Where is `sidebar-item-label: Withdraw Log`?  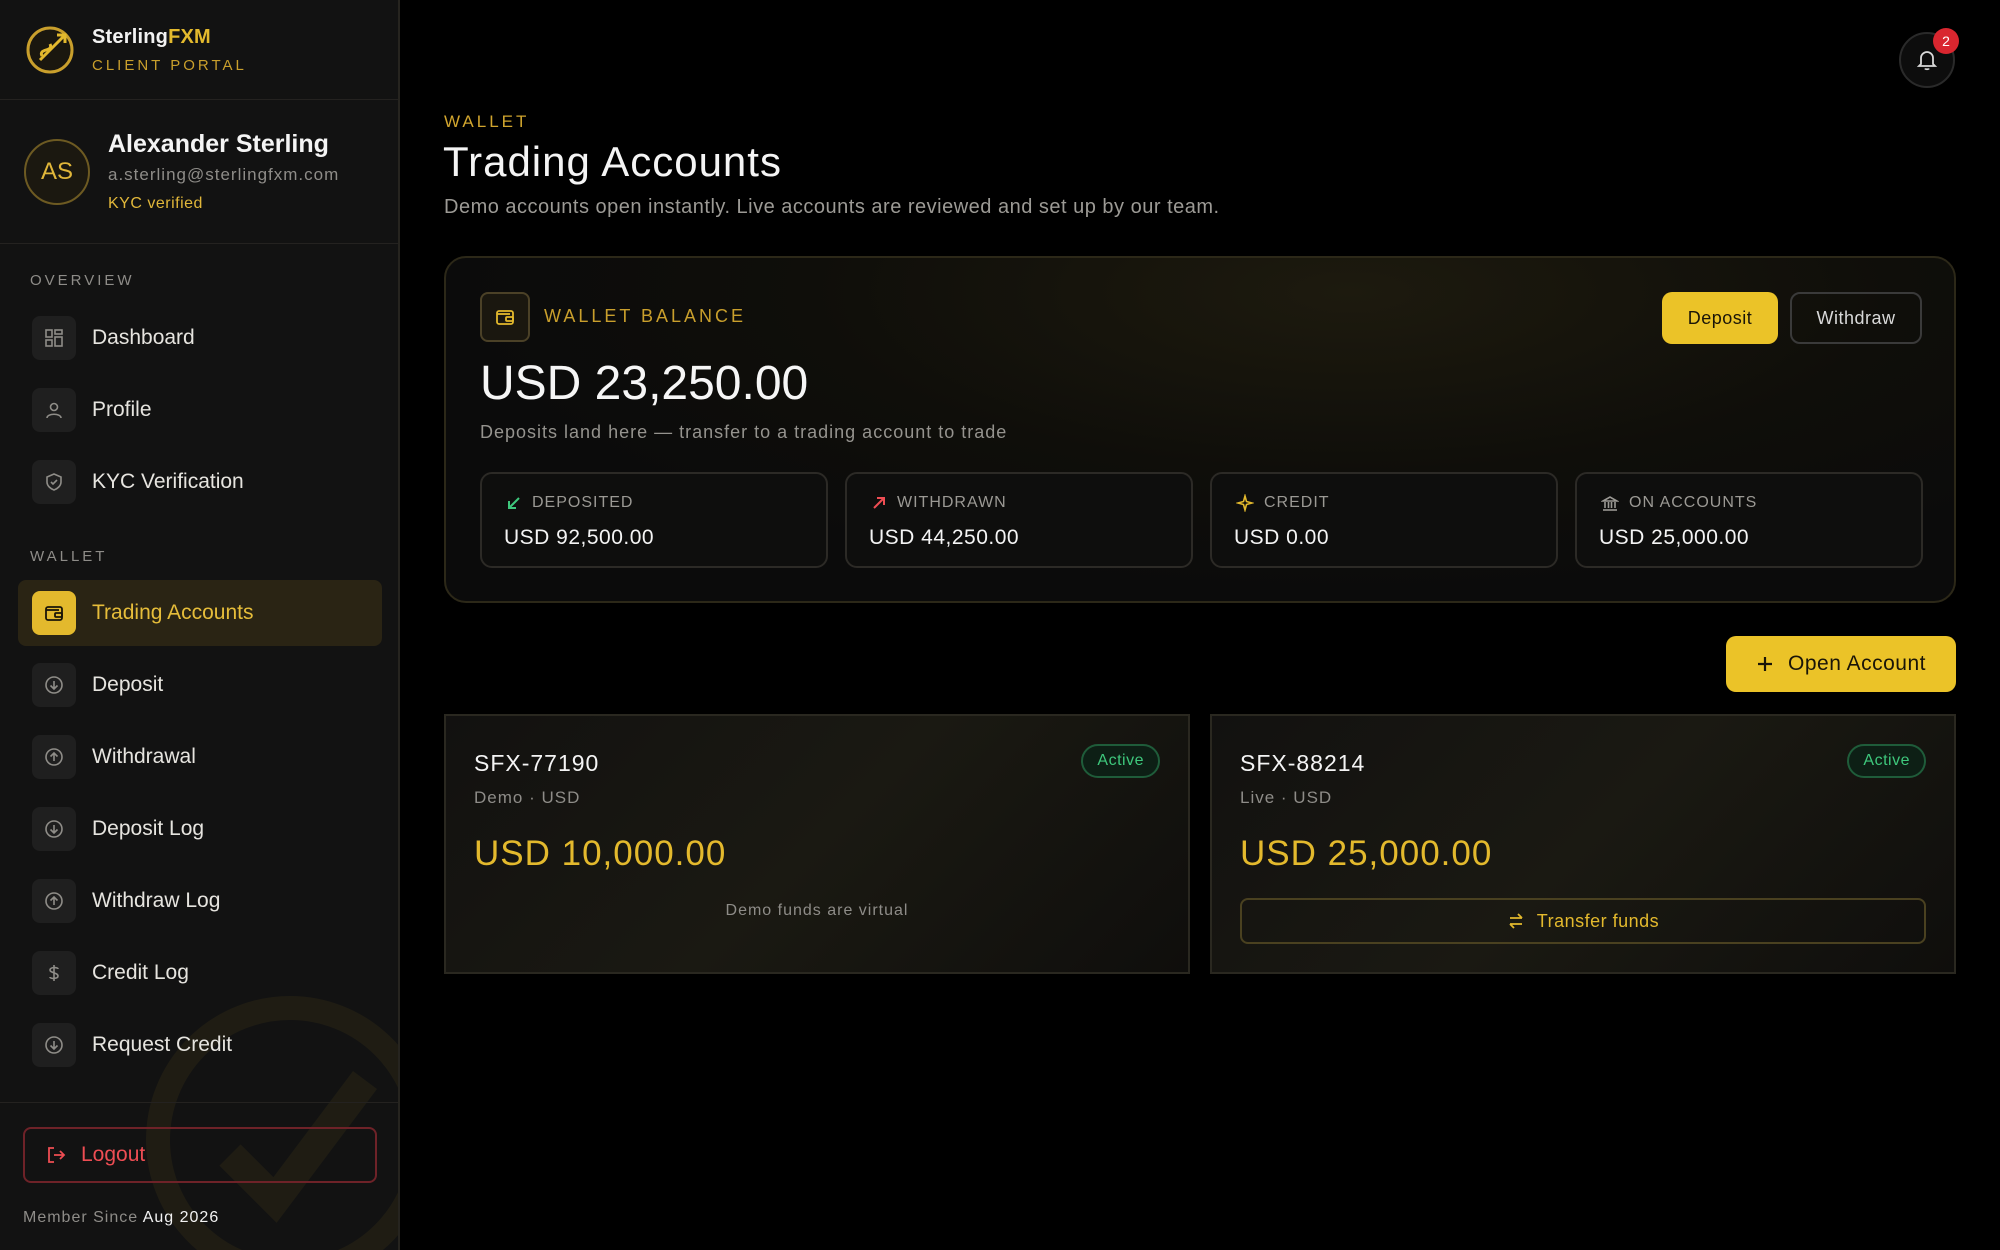
sidebar-item-label: Withdraw Log is located at coordinates (156, 900).